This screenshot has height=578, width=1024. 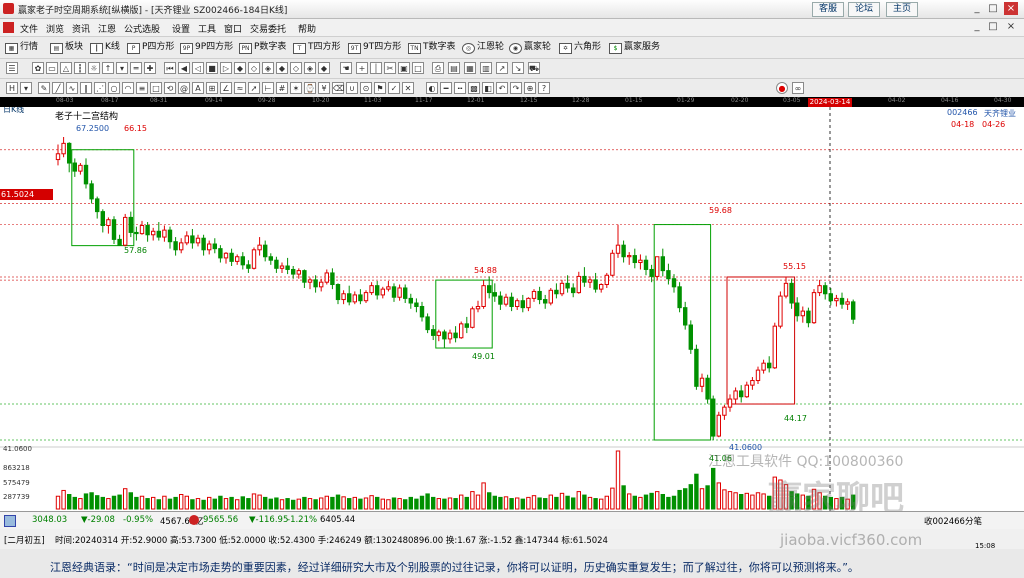 I want to click on arrow-se-icon: ↘, so click(x=518, y=68).